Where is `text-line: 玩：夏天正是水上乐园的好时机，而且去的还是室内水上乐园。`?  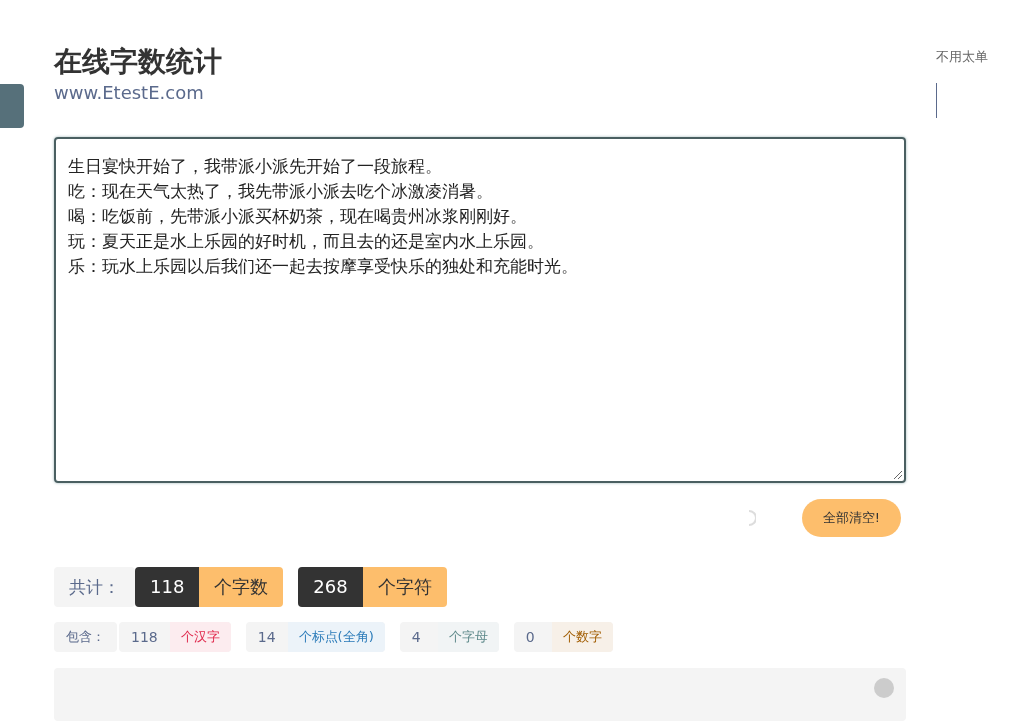
text-line: 玩：夏天正是水上乐园的好时机，而且去的还是室内水上乐园。 is located at coordinates (306, 241).